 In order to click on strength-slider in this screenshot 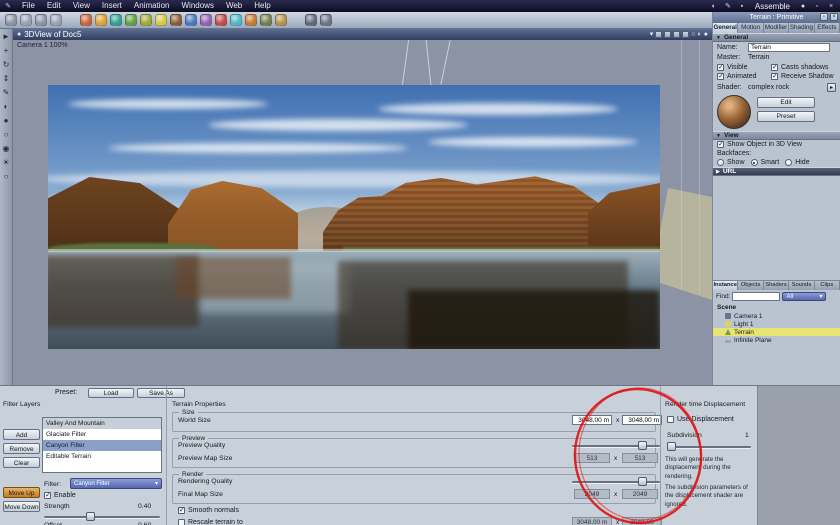, I will do `click(102, 516)`.